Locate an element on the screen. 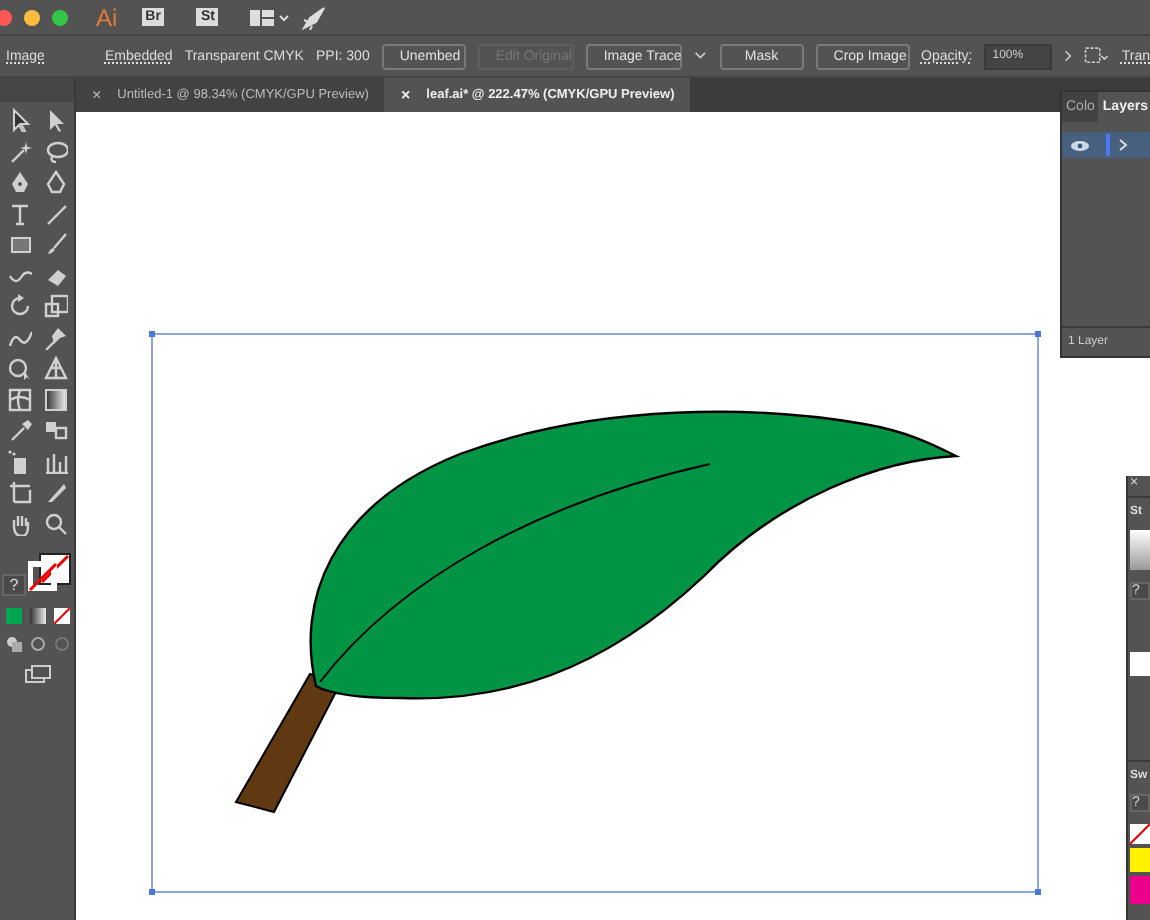 This screenshot has width=1150, height=920. rocket-icon is located at coordinates (314, 17).